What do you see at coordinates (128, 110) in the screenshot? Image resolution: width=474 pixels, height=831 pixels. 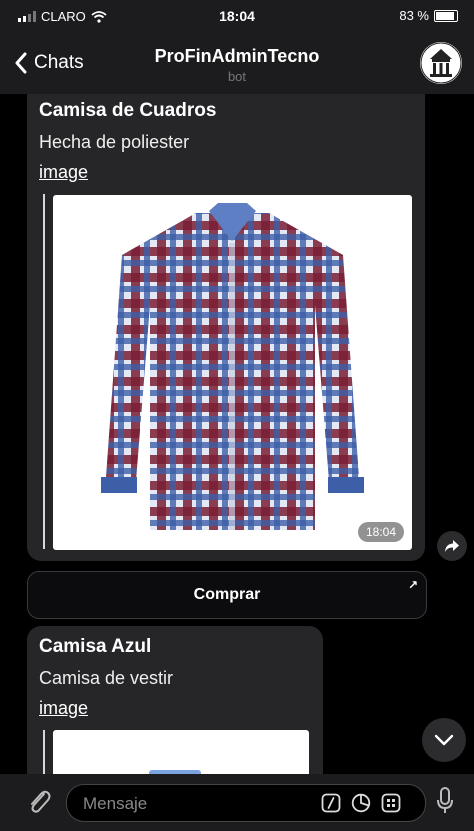 I see `message-title: Camisa de Cuadros` at bounding box center [128, 110].